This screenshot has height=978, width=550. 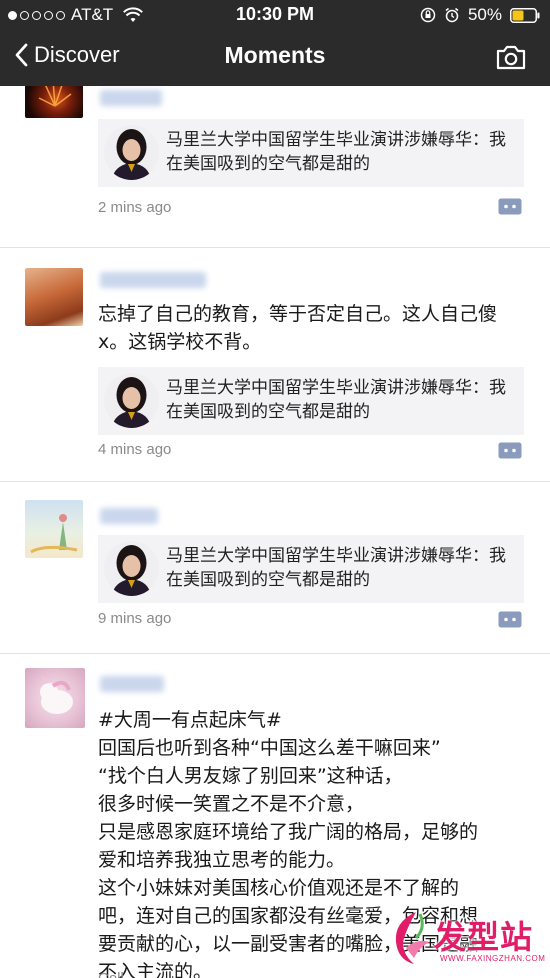 What do you see at coordinates (452, 15) in the screenshot?
I see `alarm-icon` at bounding box center [452, 15].